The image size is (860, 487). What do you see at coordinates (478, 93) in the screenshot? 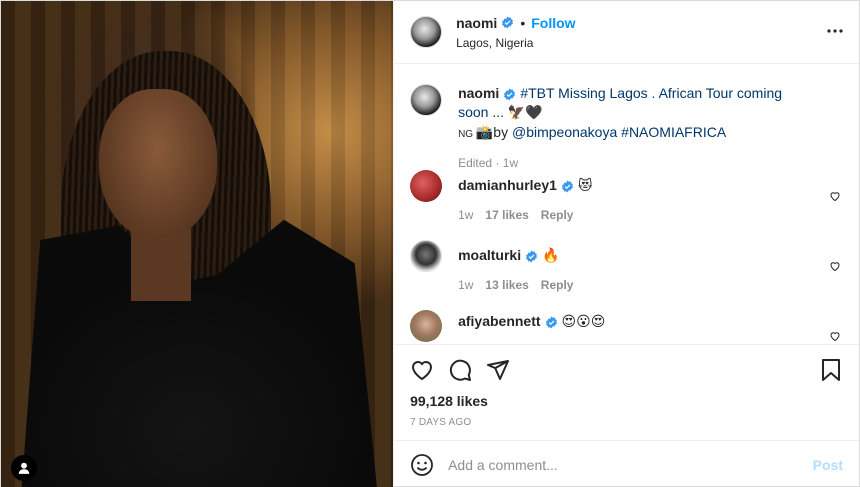
I see `caption-username: naomi` at bounding box center [478, 93].